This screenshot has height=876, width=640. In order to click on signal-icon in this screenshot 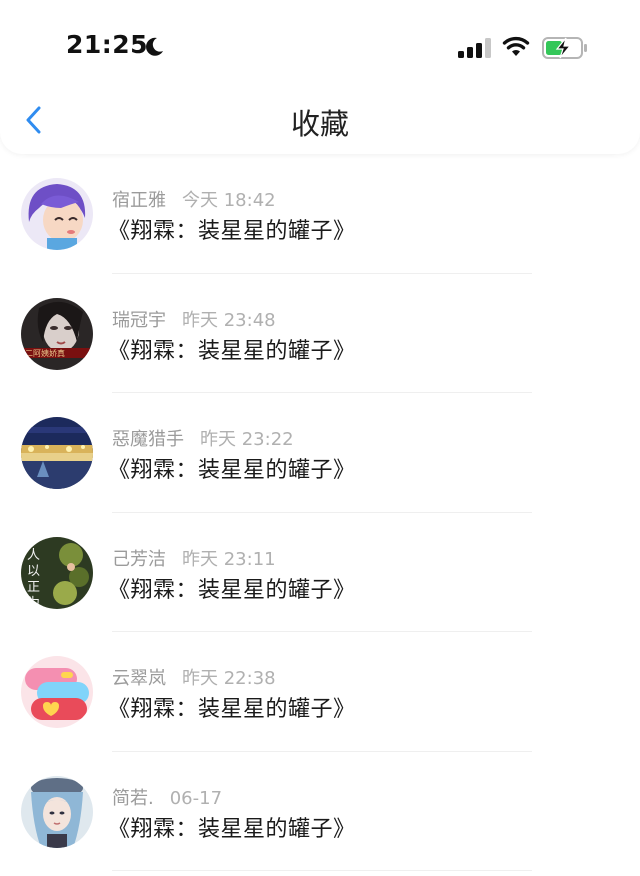, I will do `click(474, 48)`.